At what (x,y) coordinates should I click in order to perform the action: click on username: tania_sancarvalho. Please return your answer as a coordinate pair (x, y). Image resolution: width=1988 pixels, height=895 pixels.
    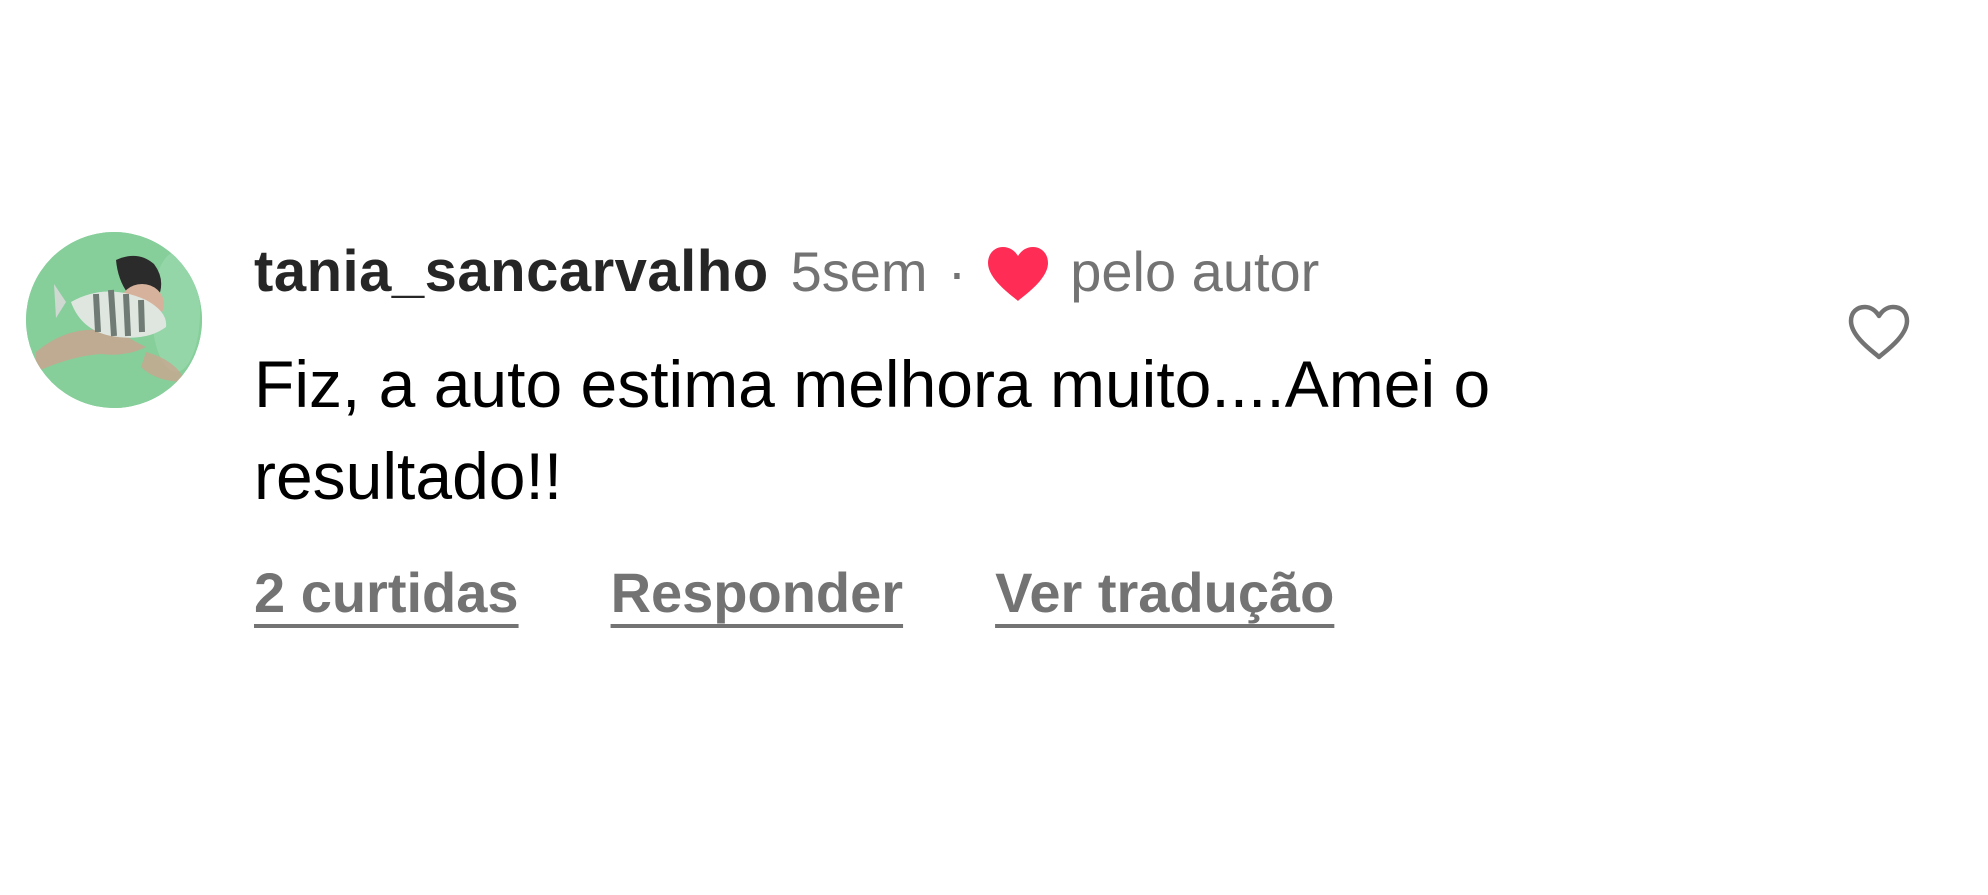
    Looking at the image, I should click on (511, 271).